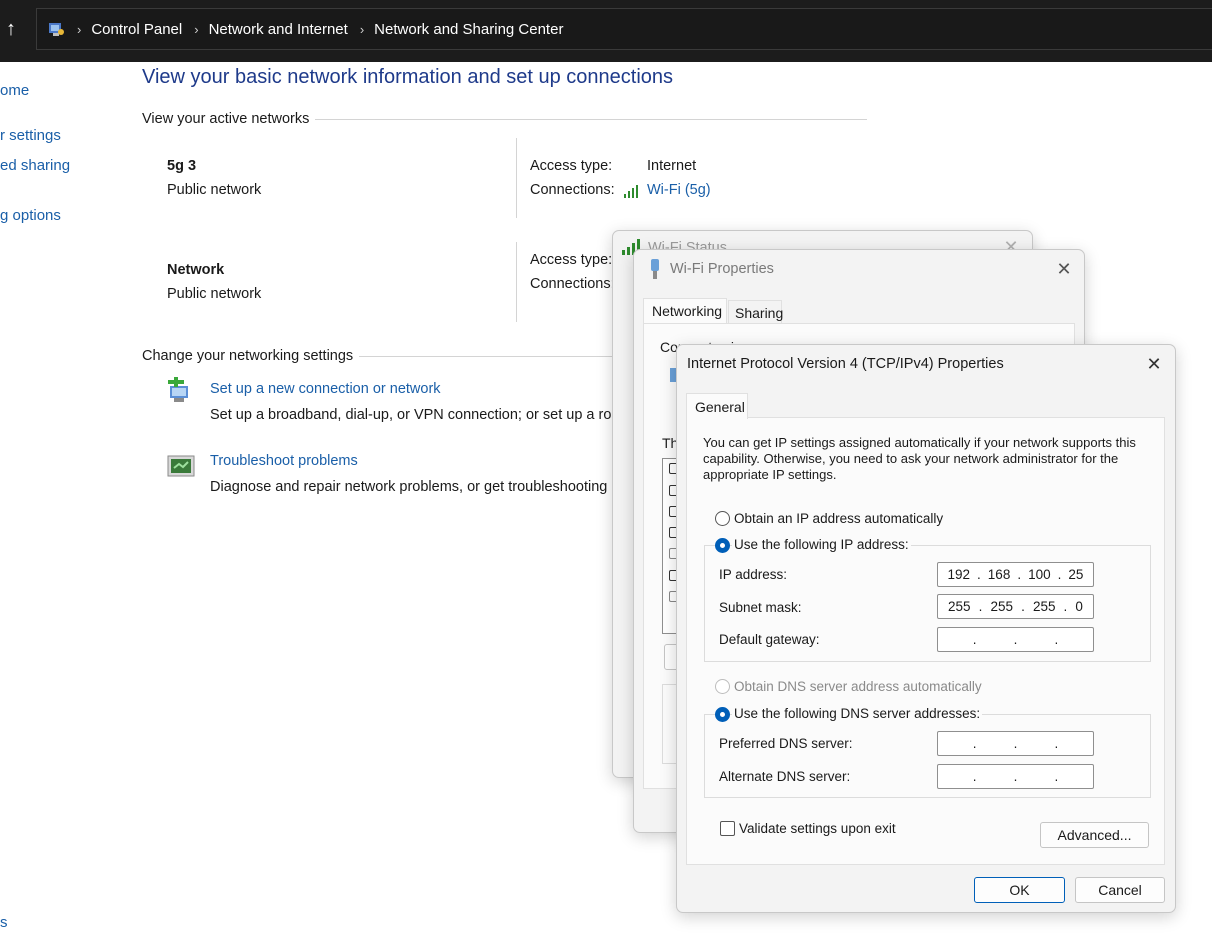  I want to click on change-settings-heading: Change your networking settings, so click(381, 356).